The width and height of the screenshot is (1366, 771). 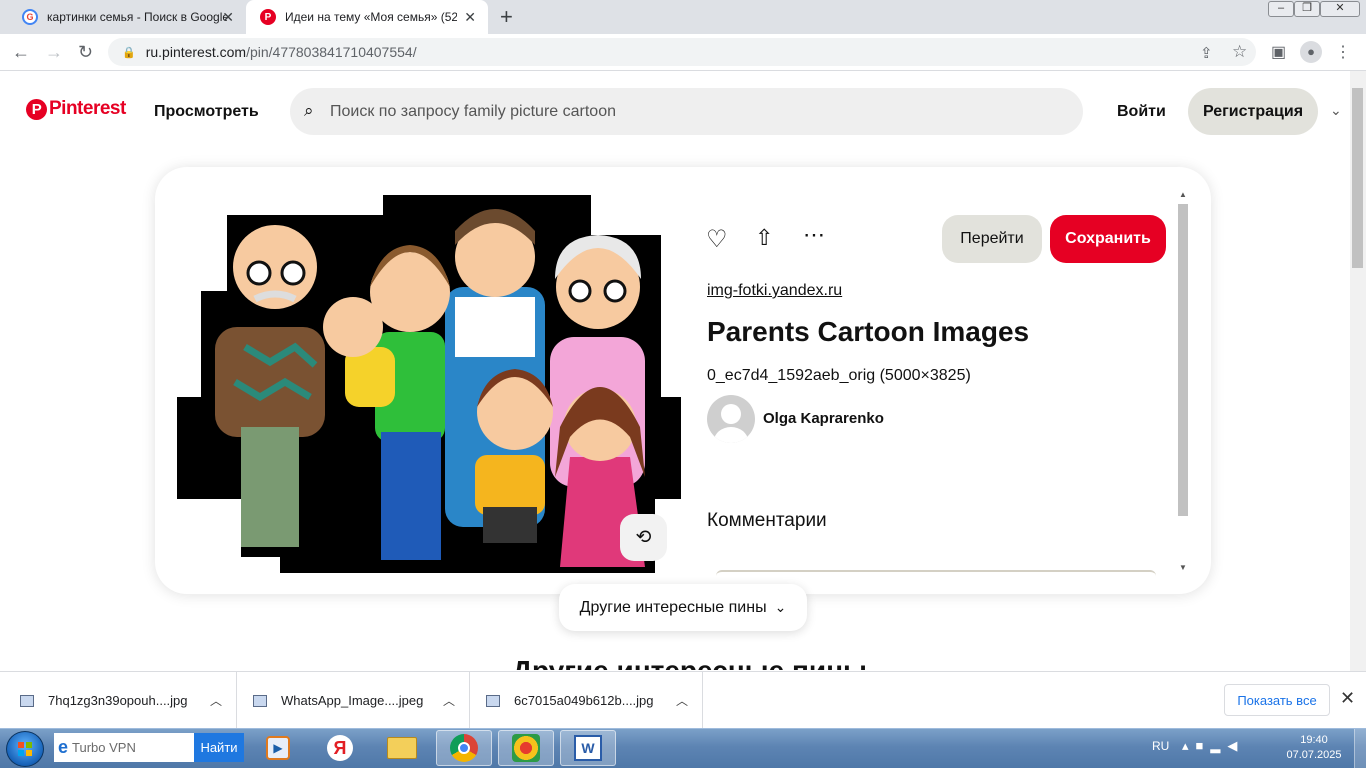 I want to click on share-icon: ⇧, so click(x=764, y=238).